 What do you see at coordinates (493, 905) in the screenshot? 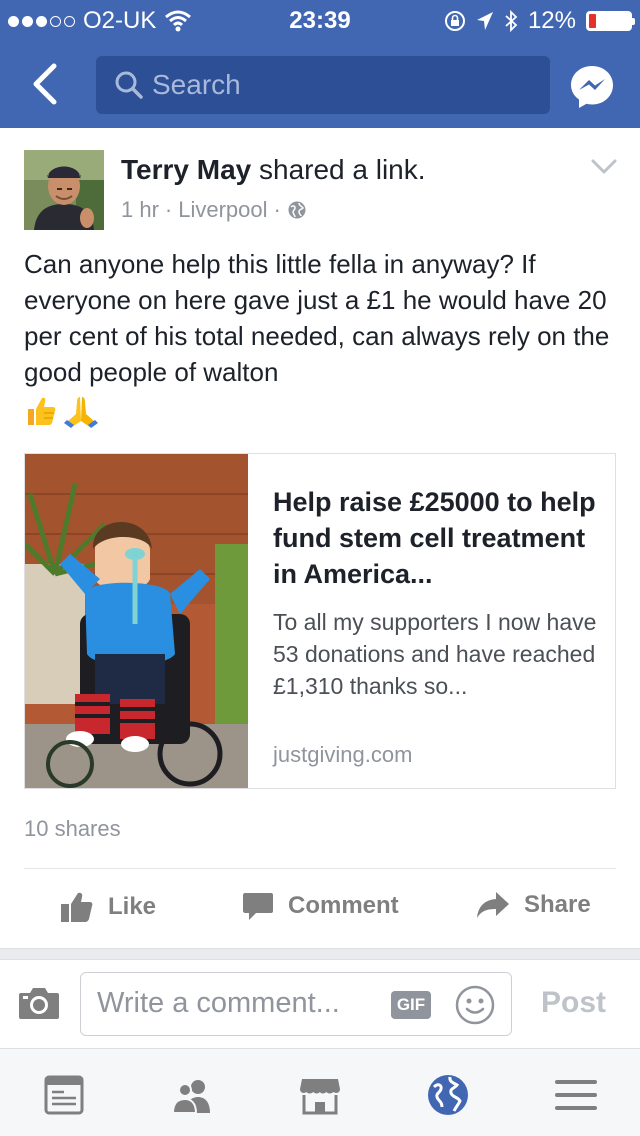
I see `share-arrow-icon` at bounding box center [493, 905].